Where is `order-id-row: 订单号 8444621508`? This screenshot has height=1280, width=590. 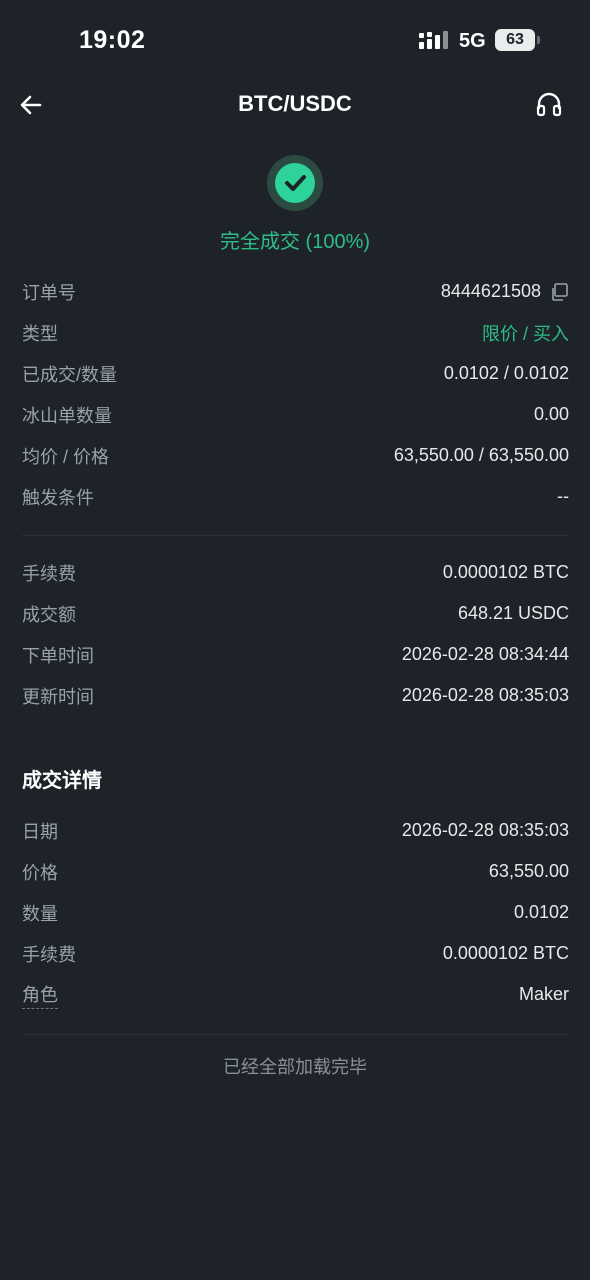 order-id-row: 订单号 8444621508 is located at coordinates (295, 291).